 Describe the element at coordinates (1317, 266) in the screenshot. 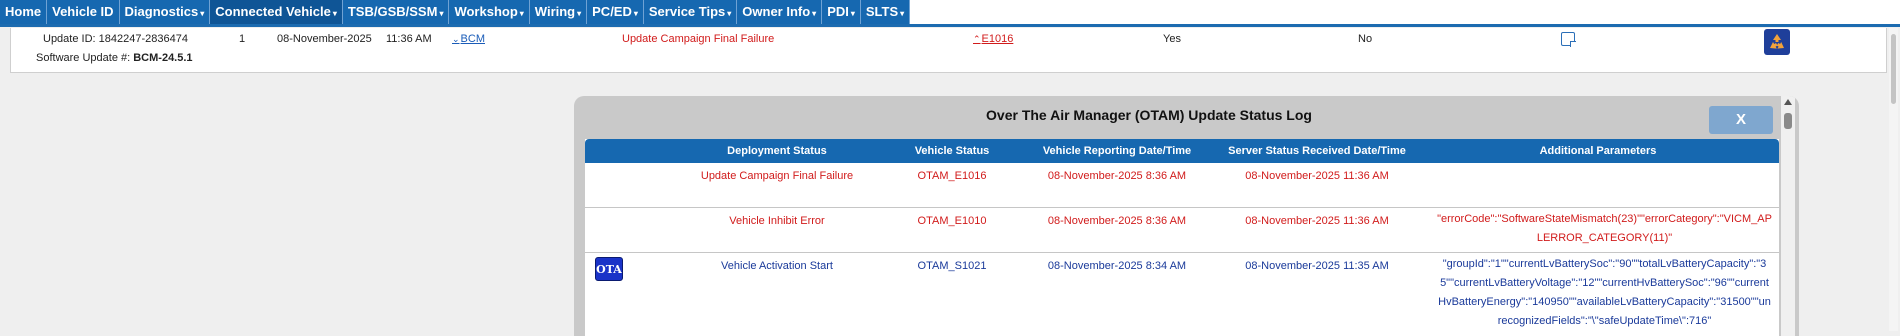

I see `server-status-cell: 08-November-2025 11:35 AM` at that location.